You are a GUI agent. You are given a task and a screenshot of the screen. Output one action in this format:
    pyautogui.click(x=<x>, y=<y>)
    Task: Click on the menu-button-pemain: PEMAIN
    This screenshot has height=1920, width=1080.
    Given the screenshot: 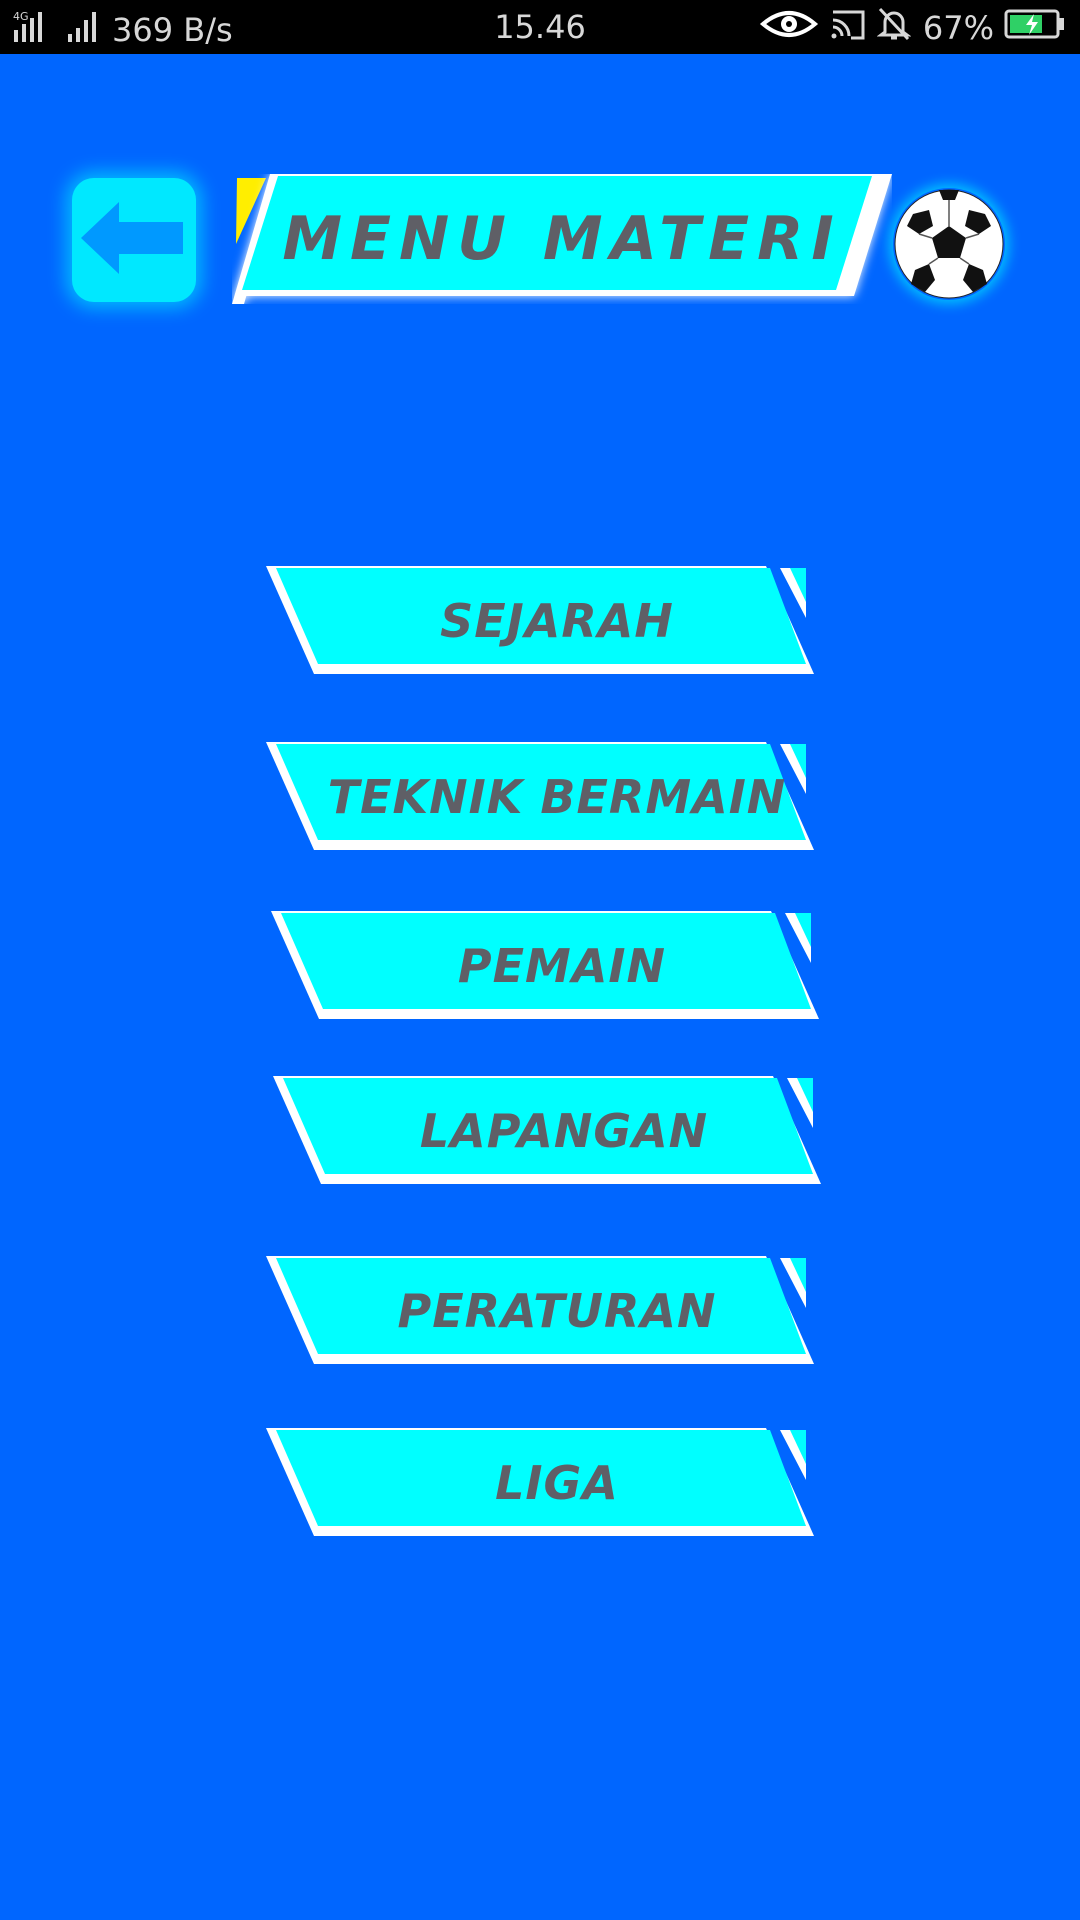 What is the action you would take?
    pyautogui.click(x=547, y=966)
    